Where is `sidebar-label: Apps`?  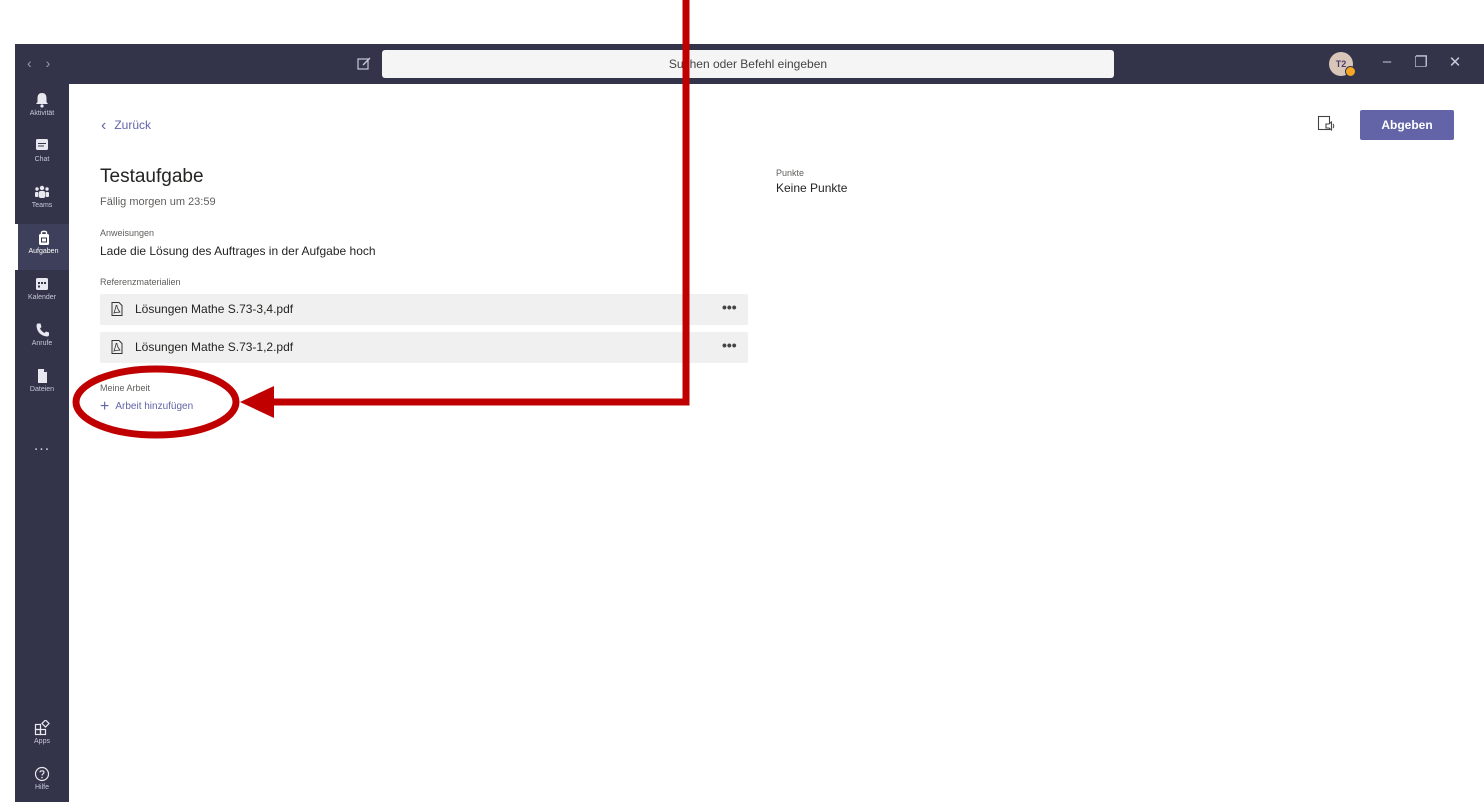
sidebar-label: Apps is located at coordinates (42, 741).